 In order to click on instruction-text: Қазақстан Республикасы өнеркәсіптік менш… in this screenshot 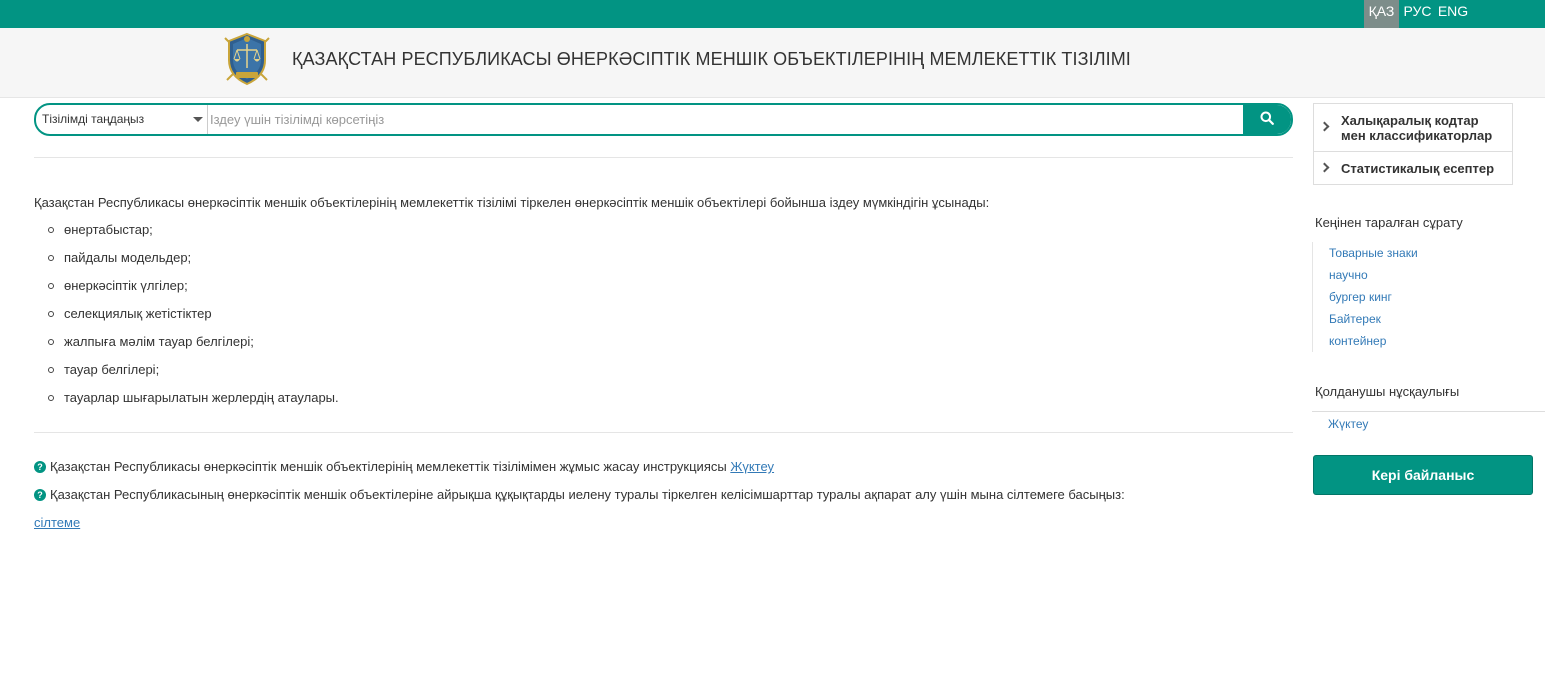, I will do `click(388, 466)`.